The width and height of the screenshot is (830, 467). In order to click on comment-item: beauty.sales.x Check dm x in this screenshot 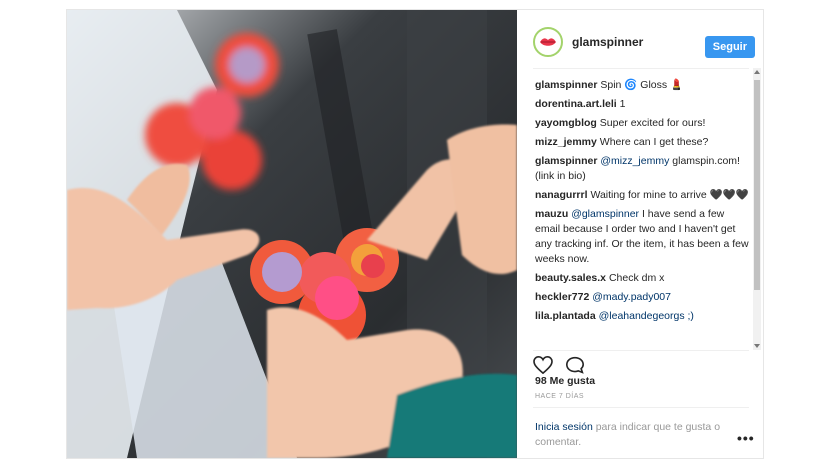, I will do `click(642, 278)`.